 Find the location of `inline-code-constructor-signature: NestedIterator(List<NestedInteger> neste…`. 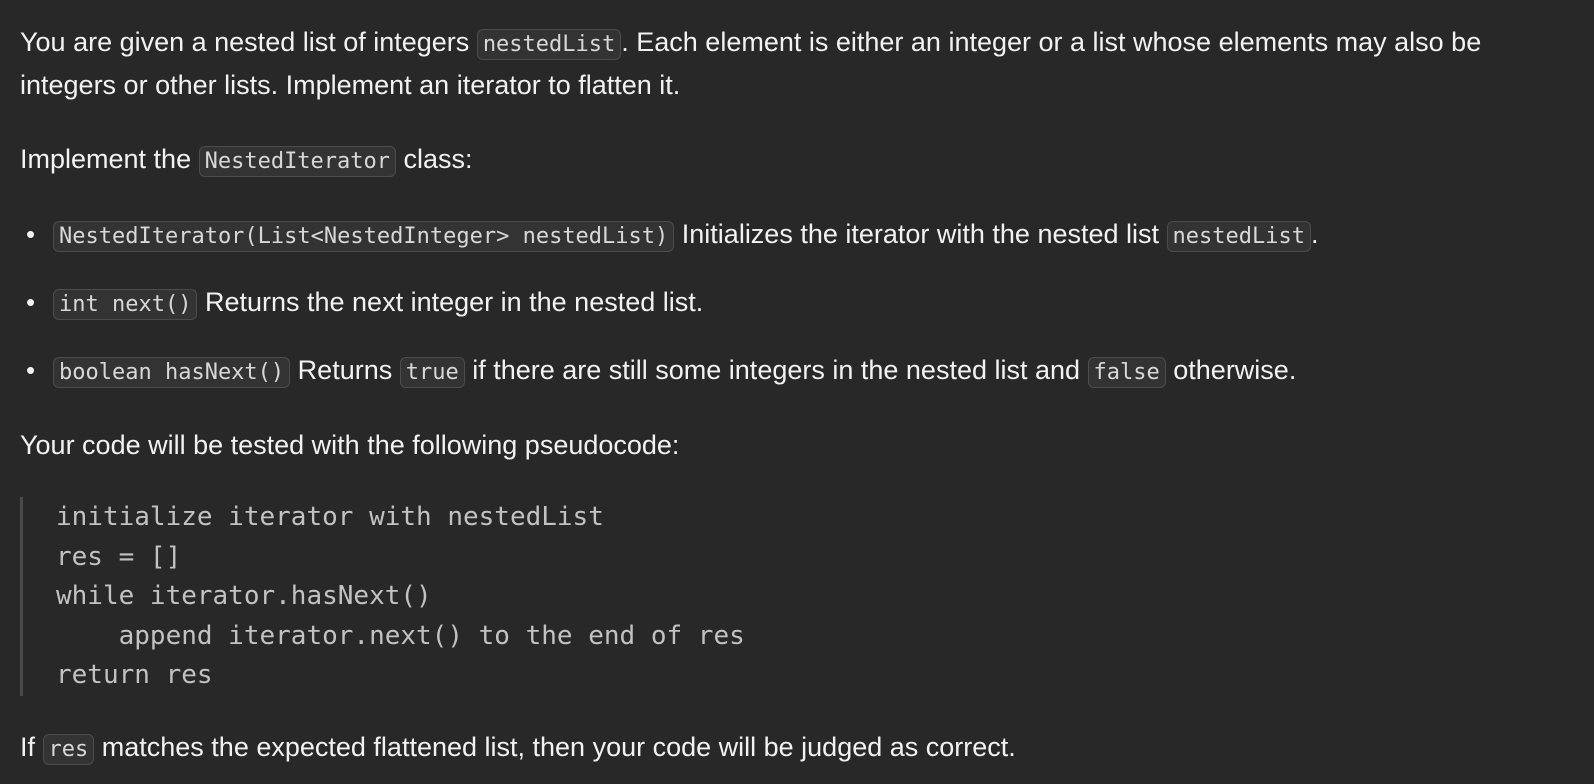

inline-code-constructor-signature: NestedIterator(List<NestedInteger> neste… is located at coordinates (364, 236).